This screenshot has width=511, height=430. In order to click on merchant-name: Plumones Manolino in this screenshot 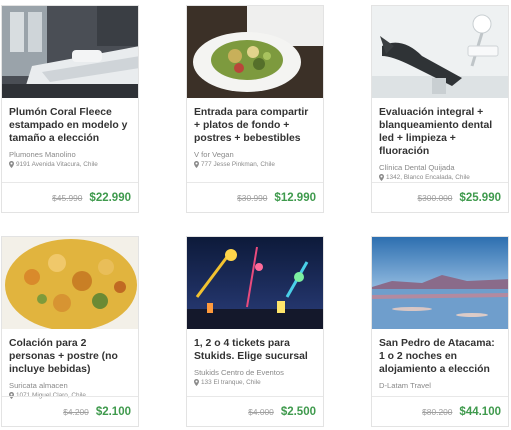, I will do `click(42, 154)`.